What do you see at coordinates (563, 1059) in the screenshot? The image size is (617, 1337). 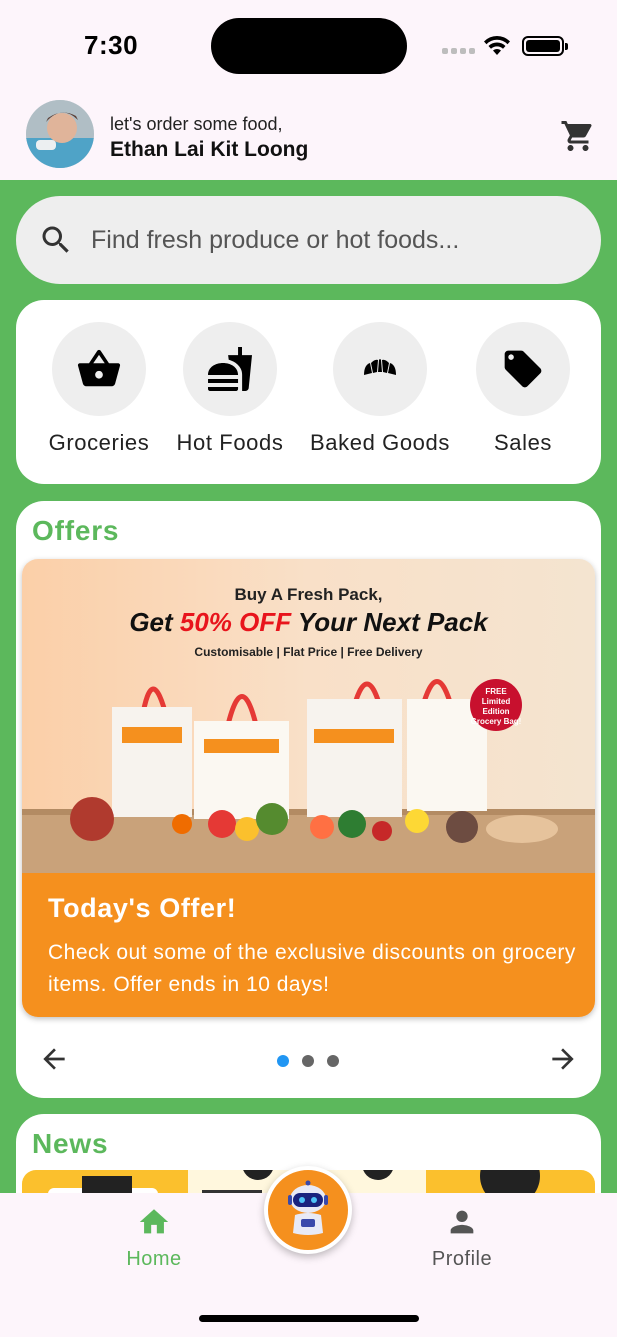 I see `arrow-right-icon` at bounding box center [563, 1059].